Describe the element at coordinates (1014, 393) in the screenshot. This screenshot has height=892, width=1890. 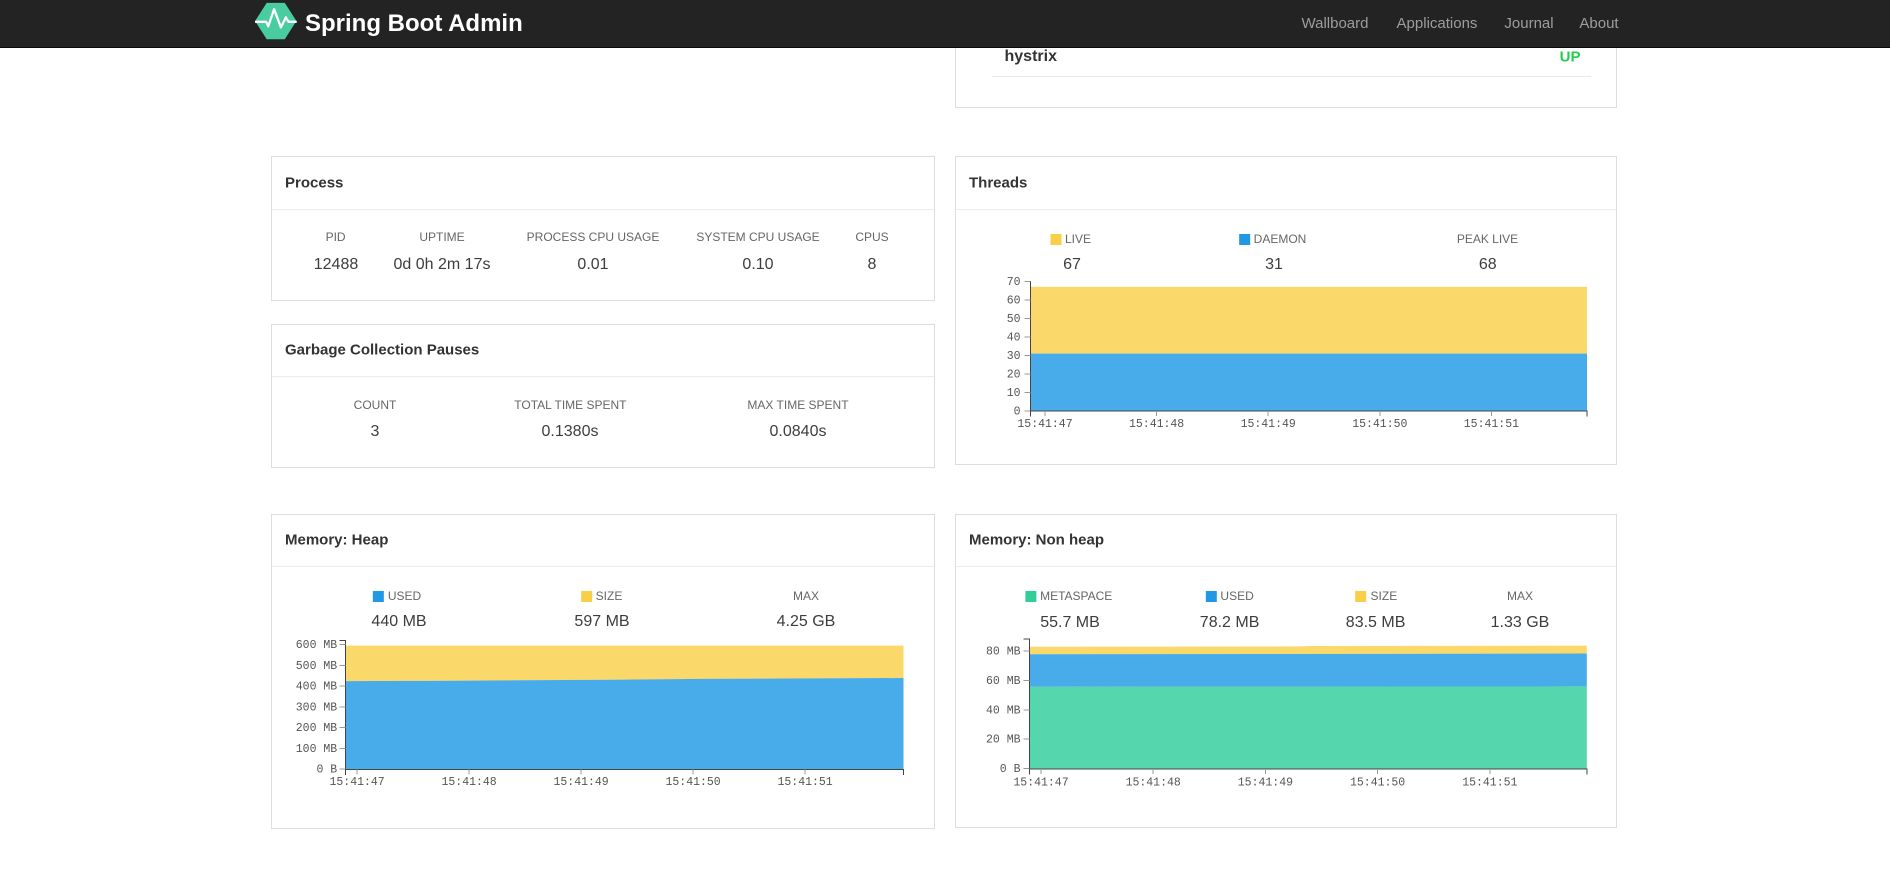
I see `svg-text: 10` at that location.